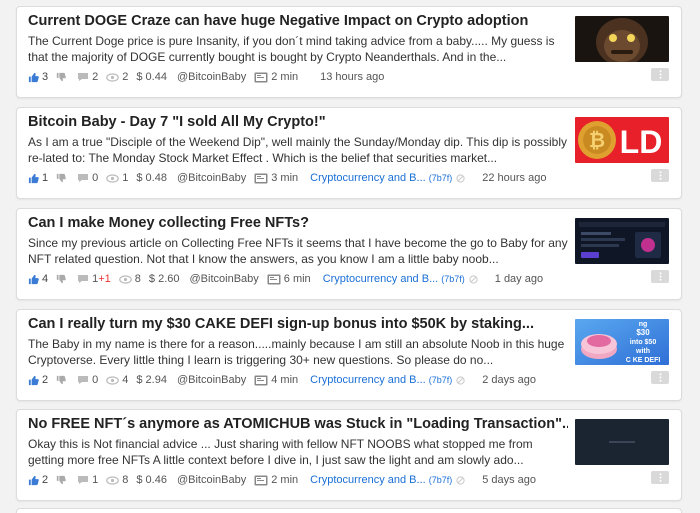 This screenshot has height=513, width=700. I want to click on read-time: 3 min, so click(276, 178).